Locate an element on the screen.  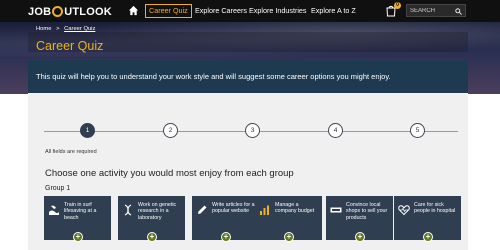
activity-label: Work on genetic research in a laboratory is located at coordinates (157, 211).